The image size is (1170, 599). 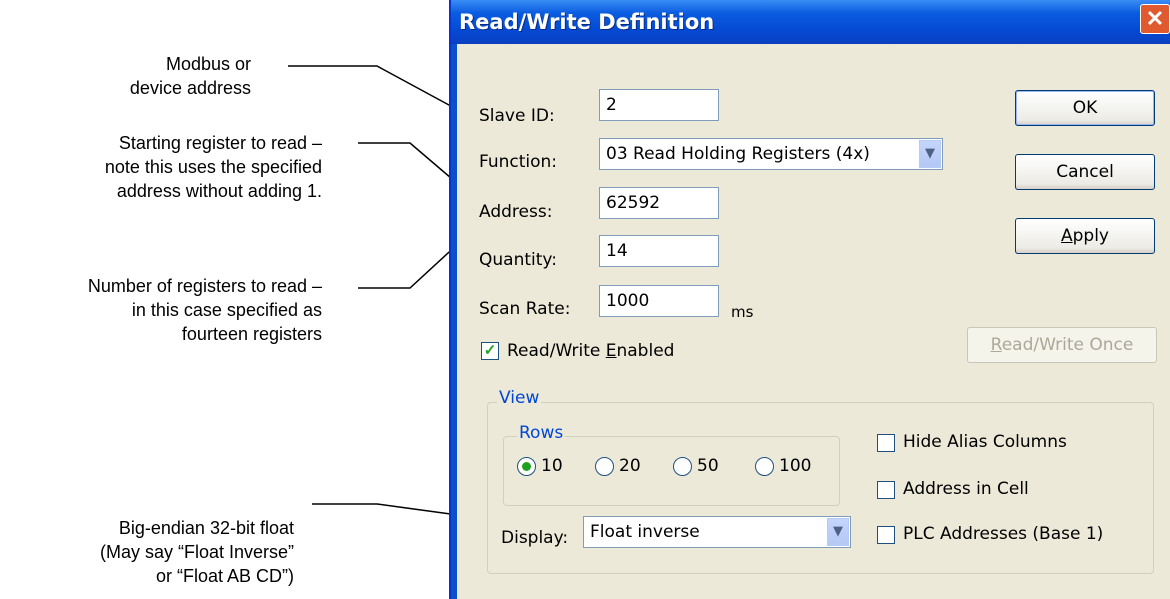 I want to click on read-write-once-accel: R, so click(x=996, y=345).